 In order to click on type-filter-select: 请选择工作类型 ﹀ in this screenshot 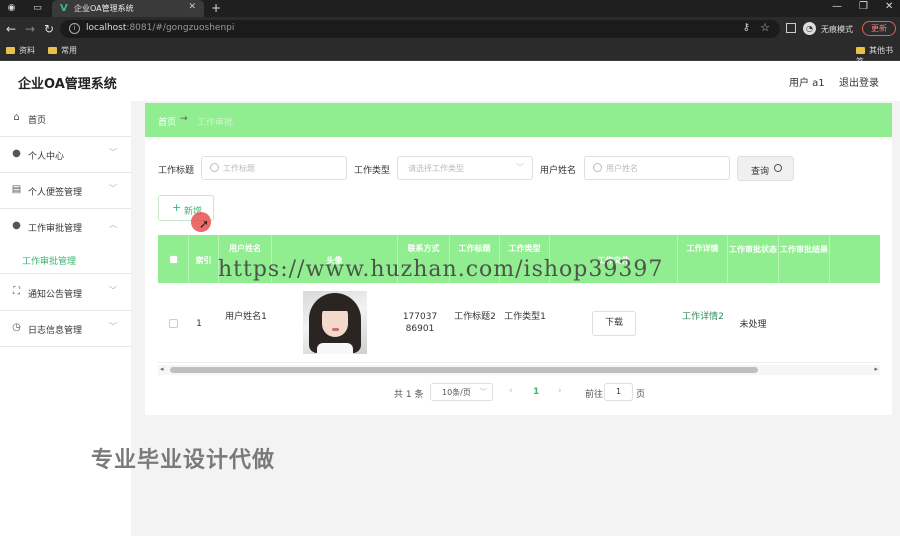, I will do `click(465, 168)`.